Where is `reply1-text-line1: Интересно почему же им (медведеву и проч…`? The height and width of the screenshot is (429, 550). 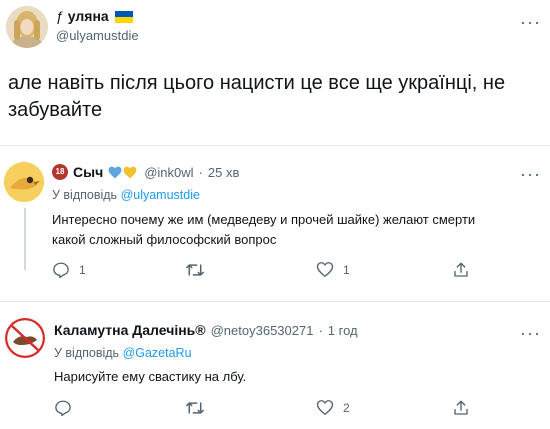 reply1-text-line1: Интересно почему же им (медведеву и проч… is located at coordinates (264, 219).